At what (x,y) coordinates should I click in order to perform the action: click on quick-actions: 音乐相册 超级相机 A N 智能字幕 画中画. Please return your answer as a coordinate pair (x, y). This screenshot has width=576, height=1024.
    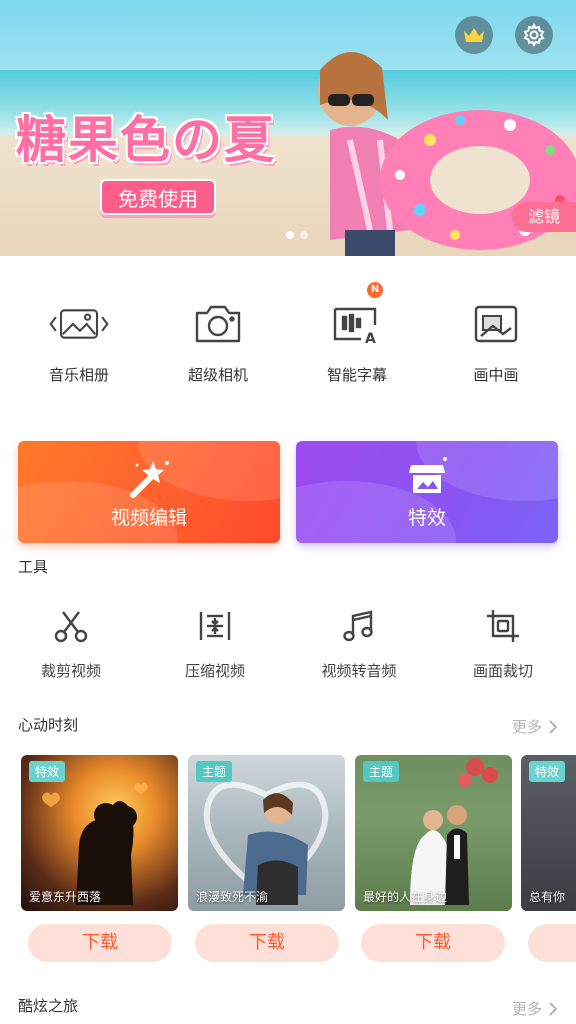
    Looking at the image, I should click on (288, 339).